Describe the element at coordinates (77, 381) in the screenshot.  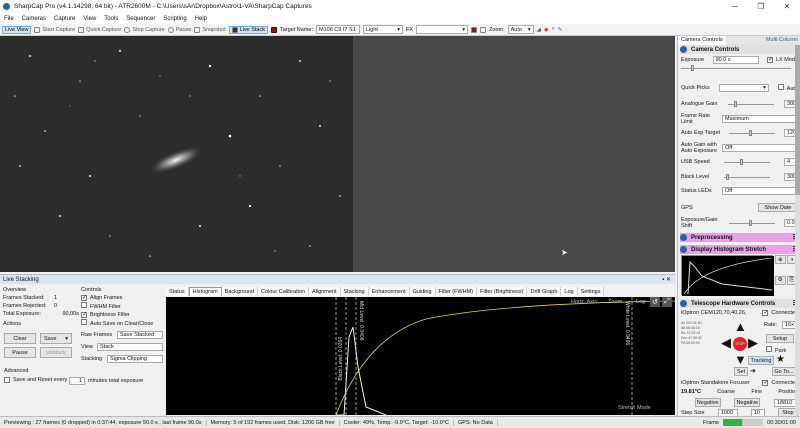
I see `save-reset-minutes-input: 1` at that location.